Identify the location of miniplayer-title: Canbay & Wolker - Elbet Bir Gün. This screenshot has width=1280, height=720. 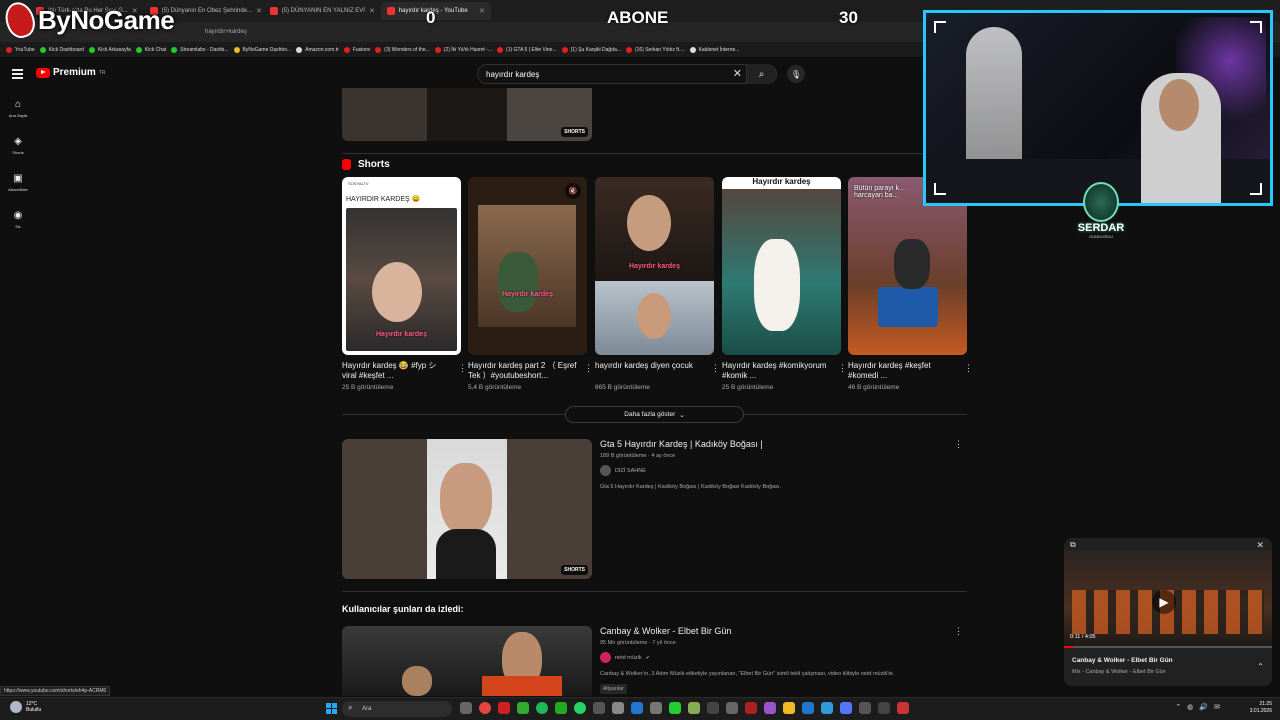
(1122, 660).